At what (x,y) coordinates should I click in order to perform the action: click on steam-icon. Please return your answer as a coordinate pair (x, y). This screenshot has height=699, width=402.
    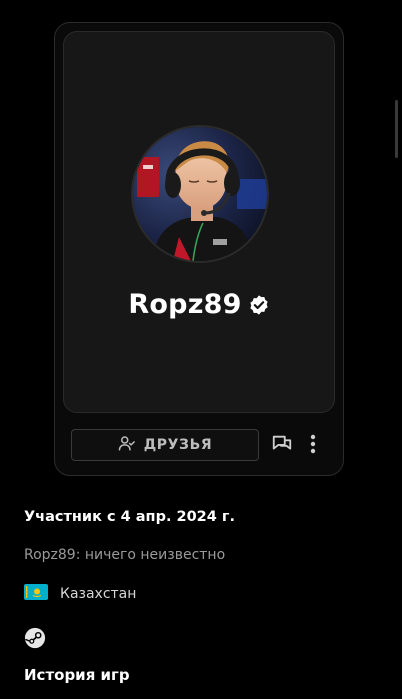
    Looking at the image, I should click on (35, 640).